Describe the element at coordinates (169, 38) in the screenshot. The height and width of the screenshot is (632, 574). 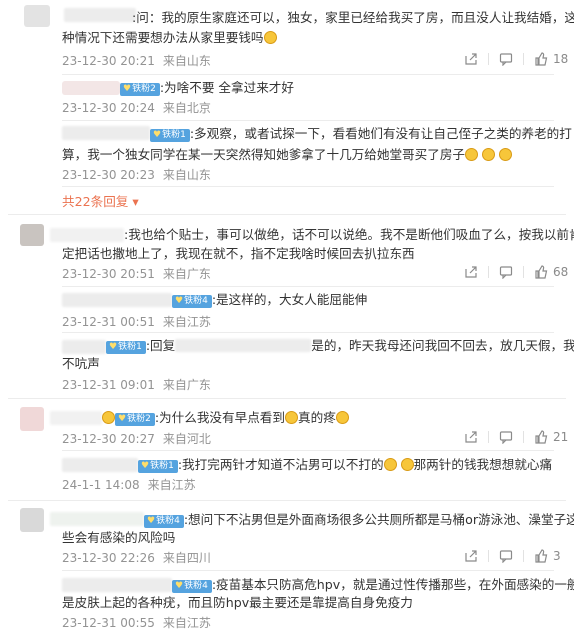
I see `comment-text-cont: 种情况下还需要想办法从家里要钱吗` at that location.